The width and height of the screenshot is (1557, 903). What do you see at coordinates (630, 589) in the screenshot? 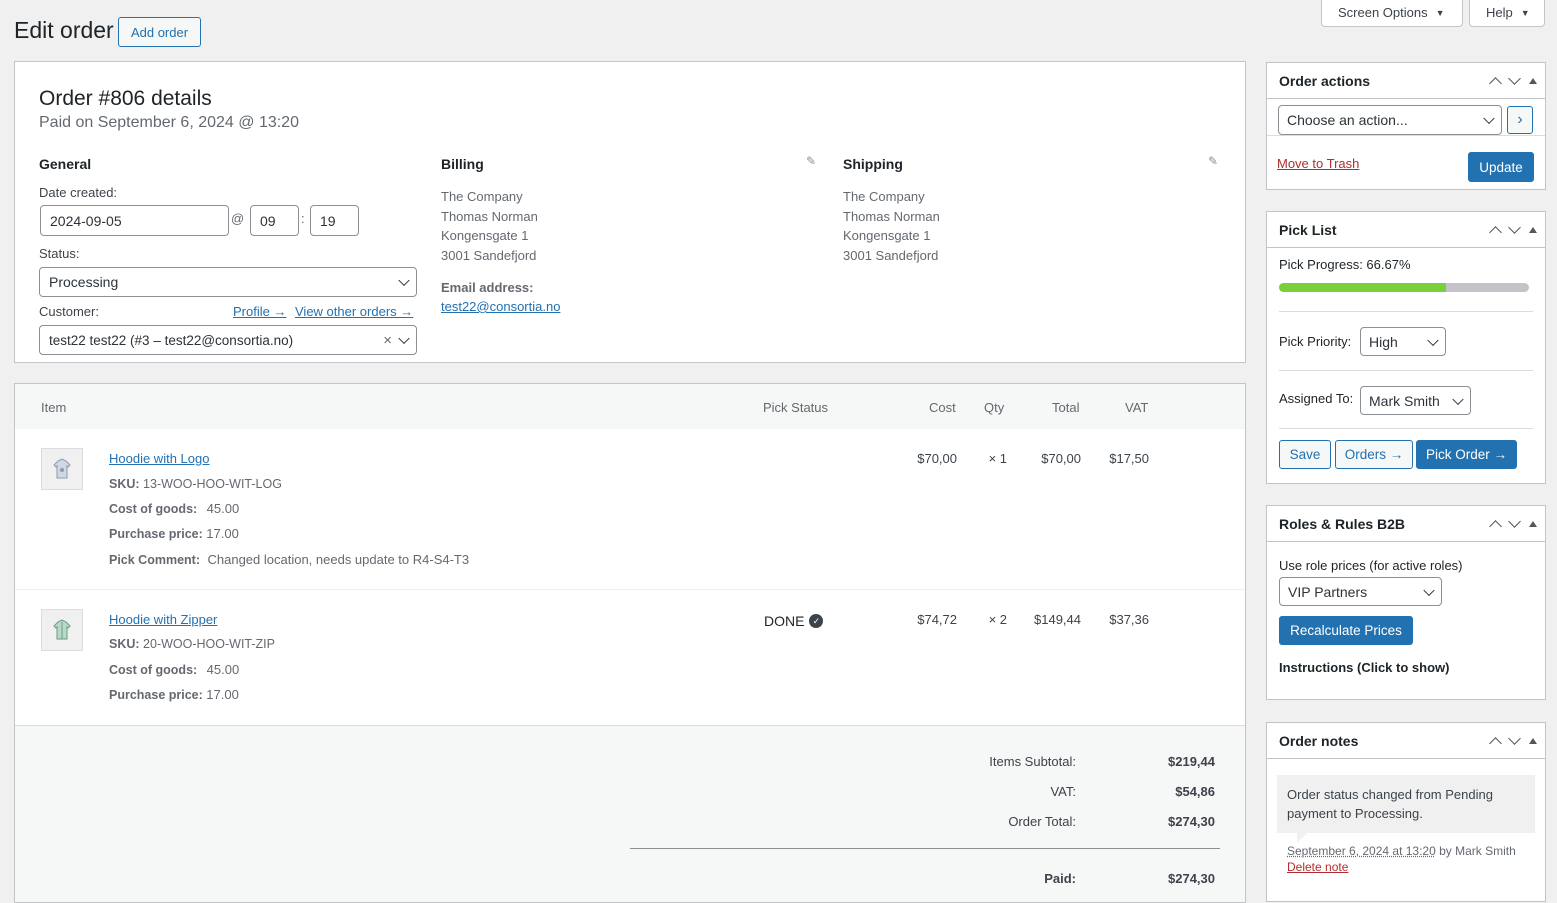
I see `row-divider` at bounding box center [630, 589].